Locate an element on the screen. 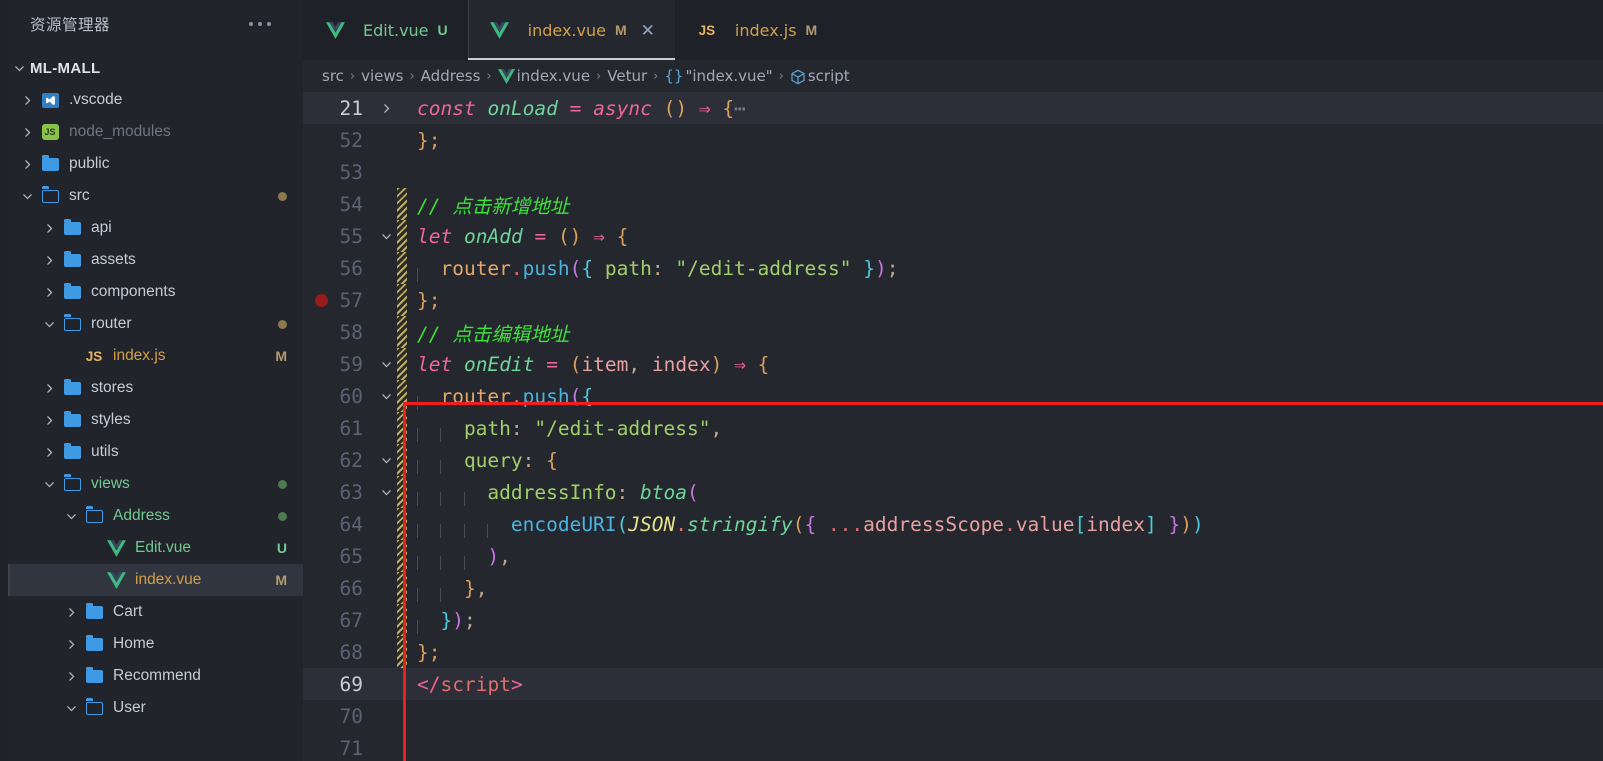 This screenshot has height=761, width=1603. breadcrumb-item-5: {} "index.vue" is located at coordinates (718, 76).